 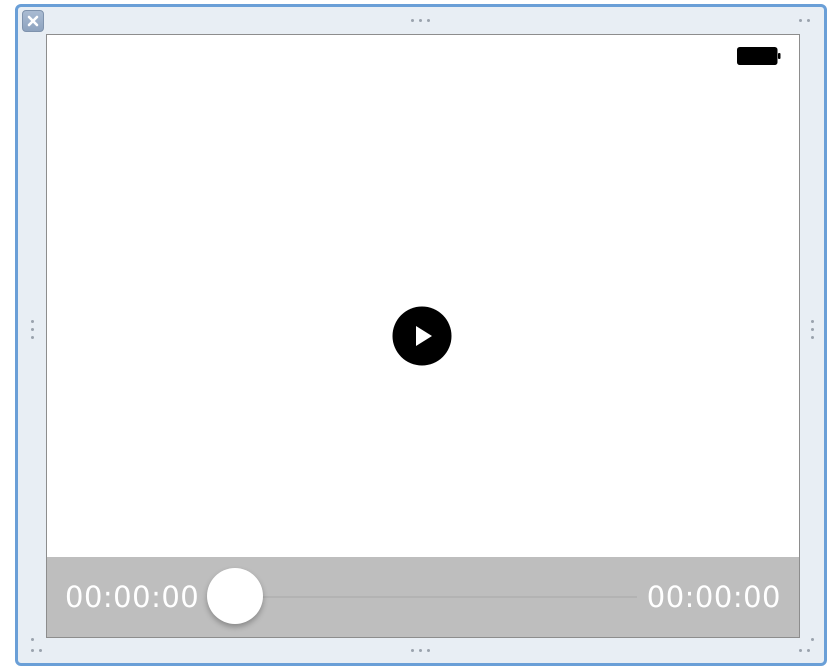 I want to click on resize-handle-left, so click(x=32, y=329).